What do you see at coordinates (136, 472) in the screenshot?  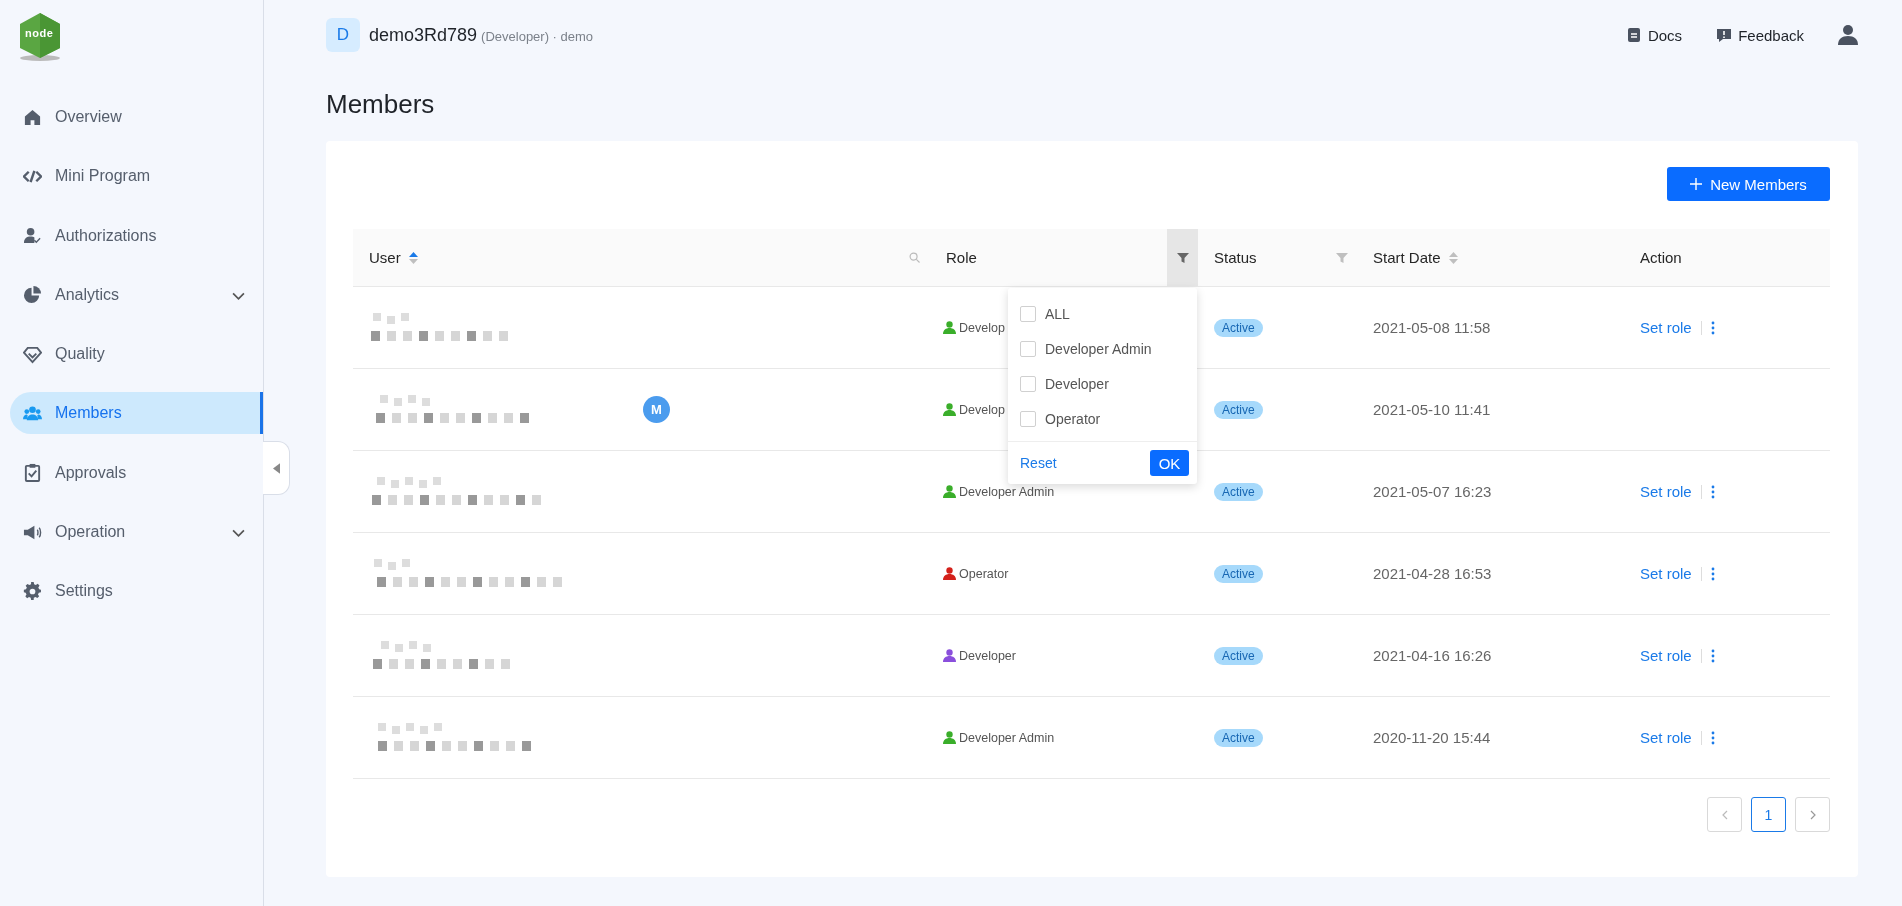 I see `sidebar-item: Approvals` at bounding box center [136, 472].